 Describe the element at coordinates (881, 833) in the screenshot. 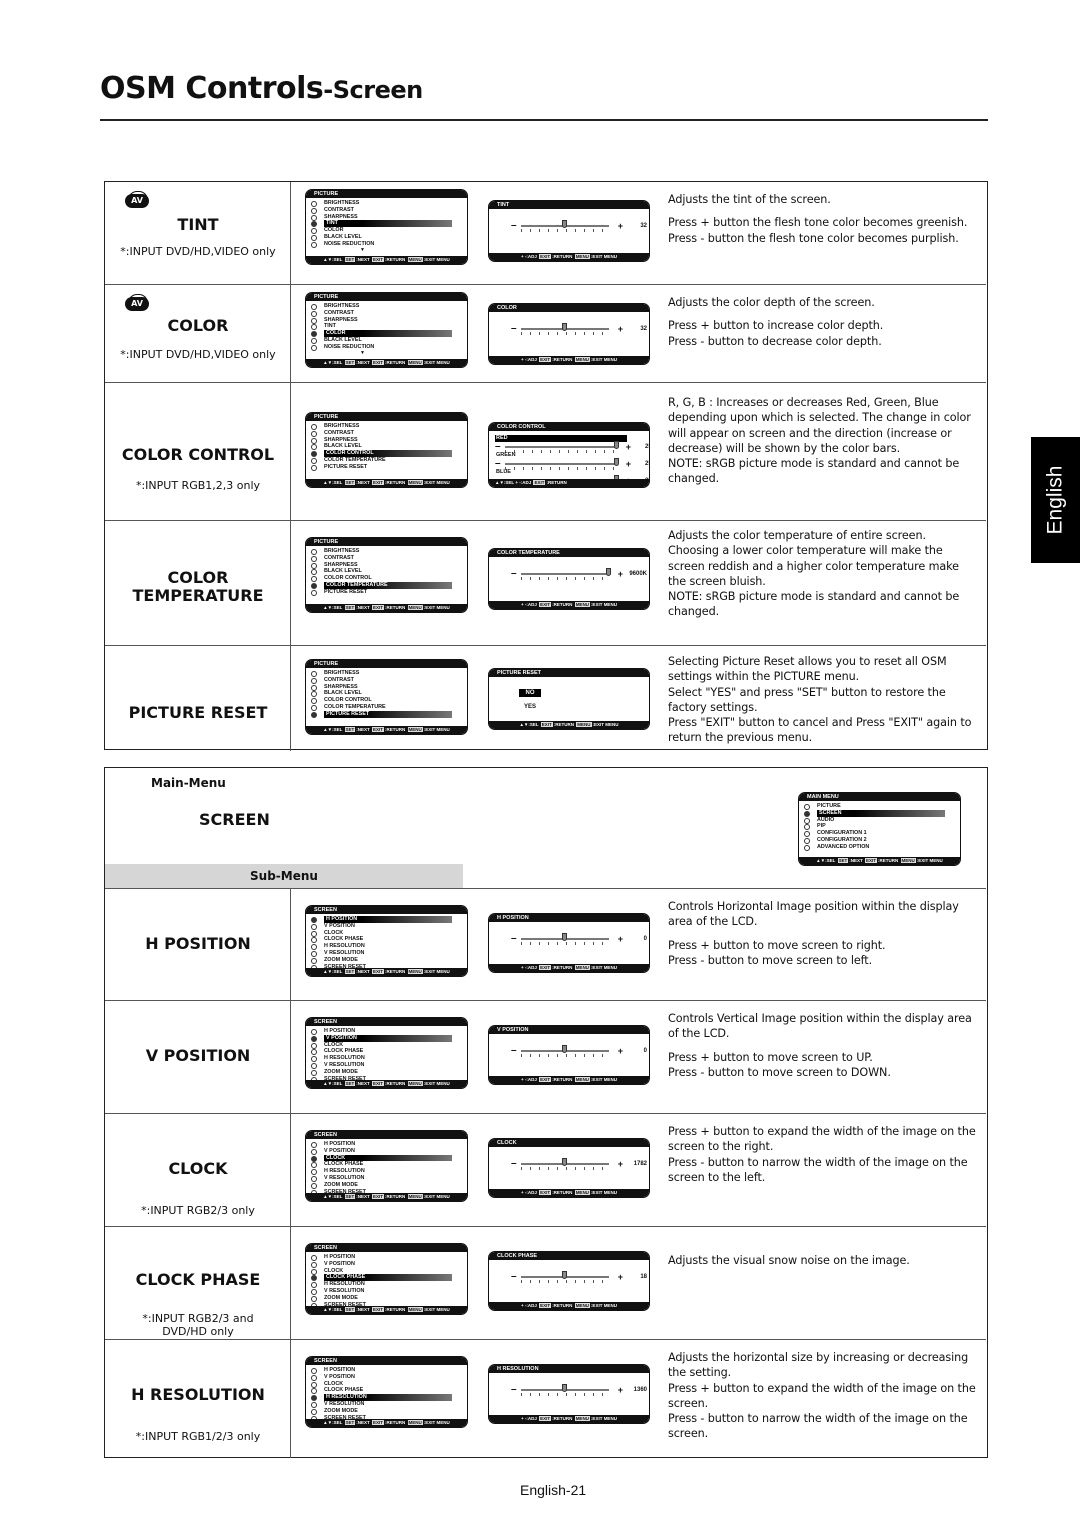

I see `osd-menu-item: CONFIGURATION 1` at that location.